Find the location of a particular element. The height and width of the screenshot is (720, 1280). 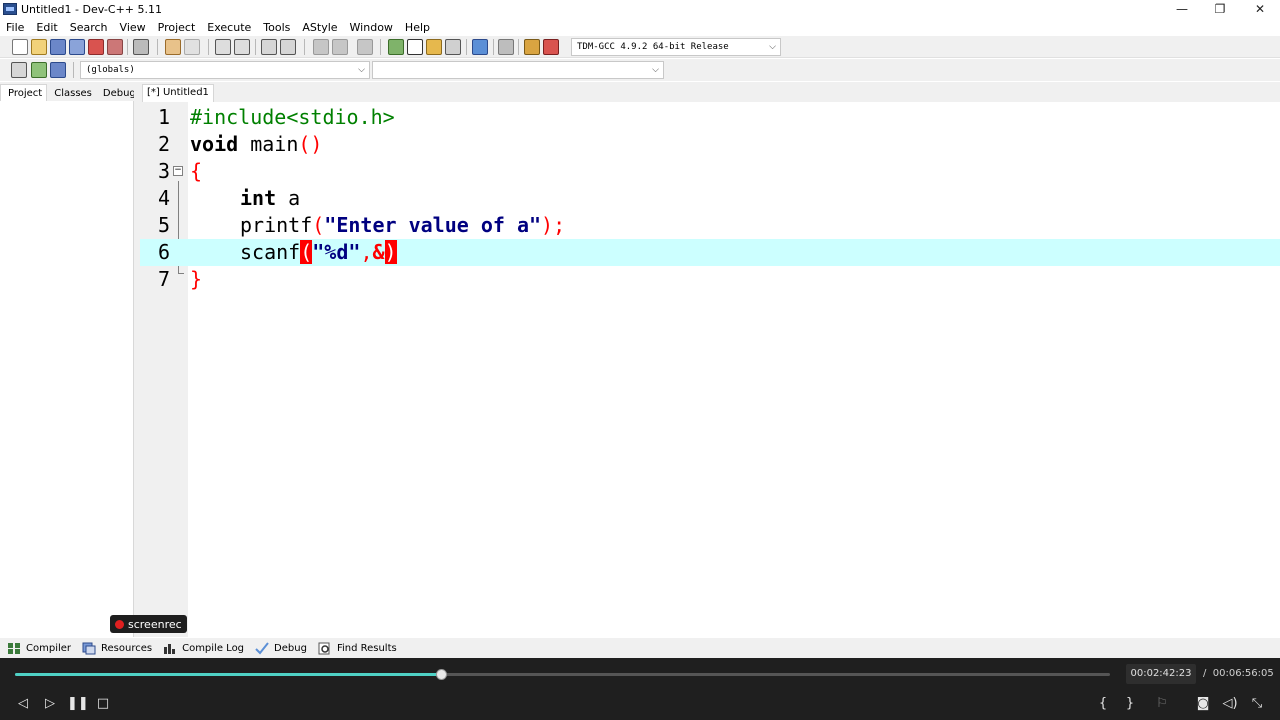

code-line-1: 1 #include<stdio.h> is located at coordinates (710, 117).